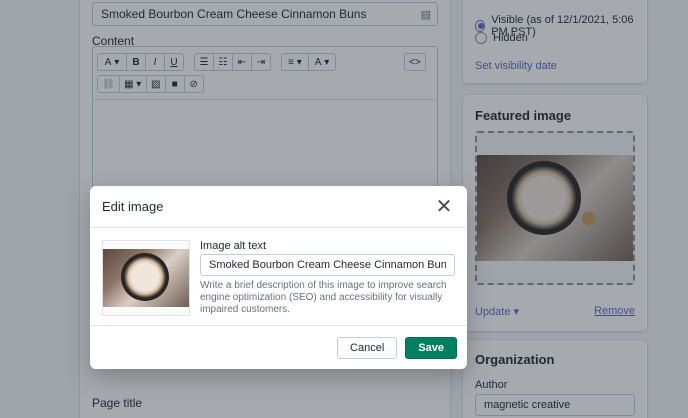 The width and height of the screenshot is (688, 418). I want to click on save-button: Save, so click(431, 347).